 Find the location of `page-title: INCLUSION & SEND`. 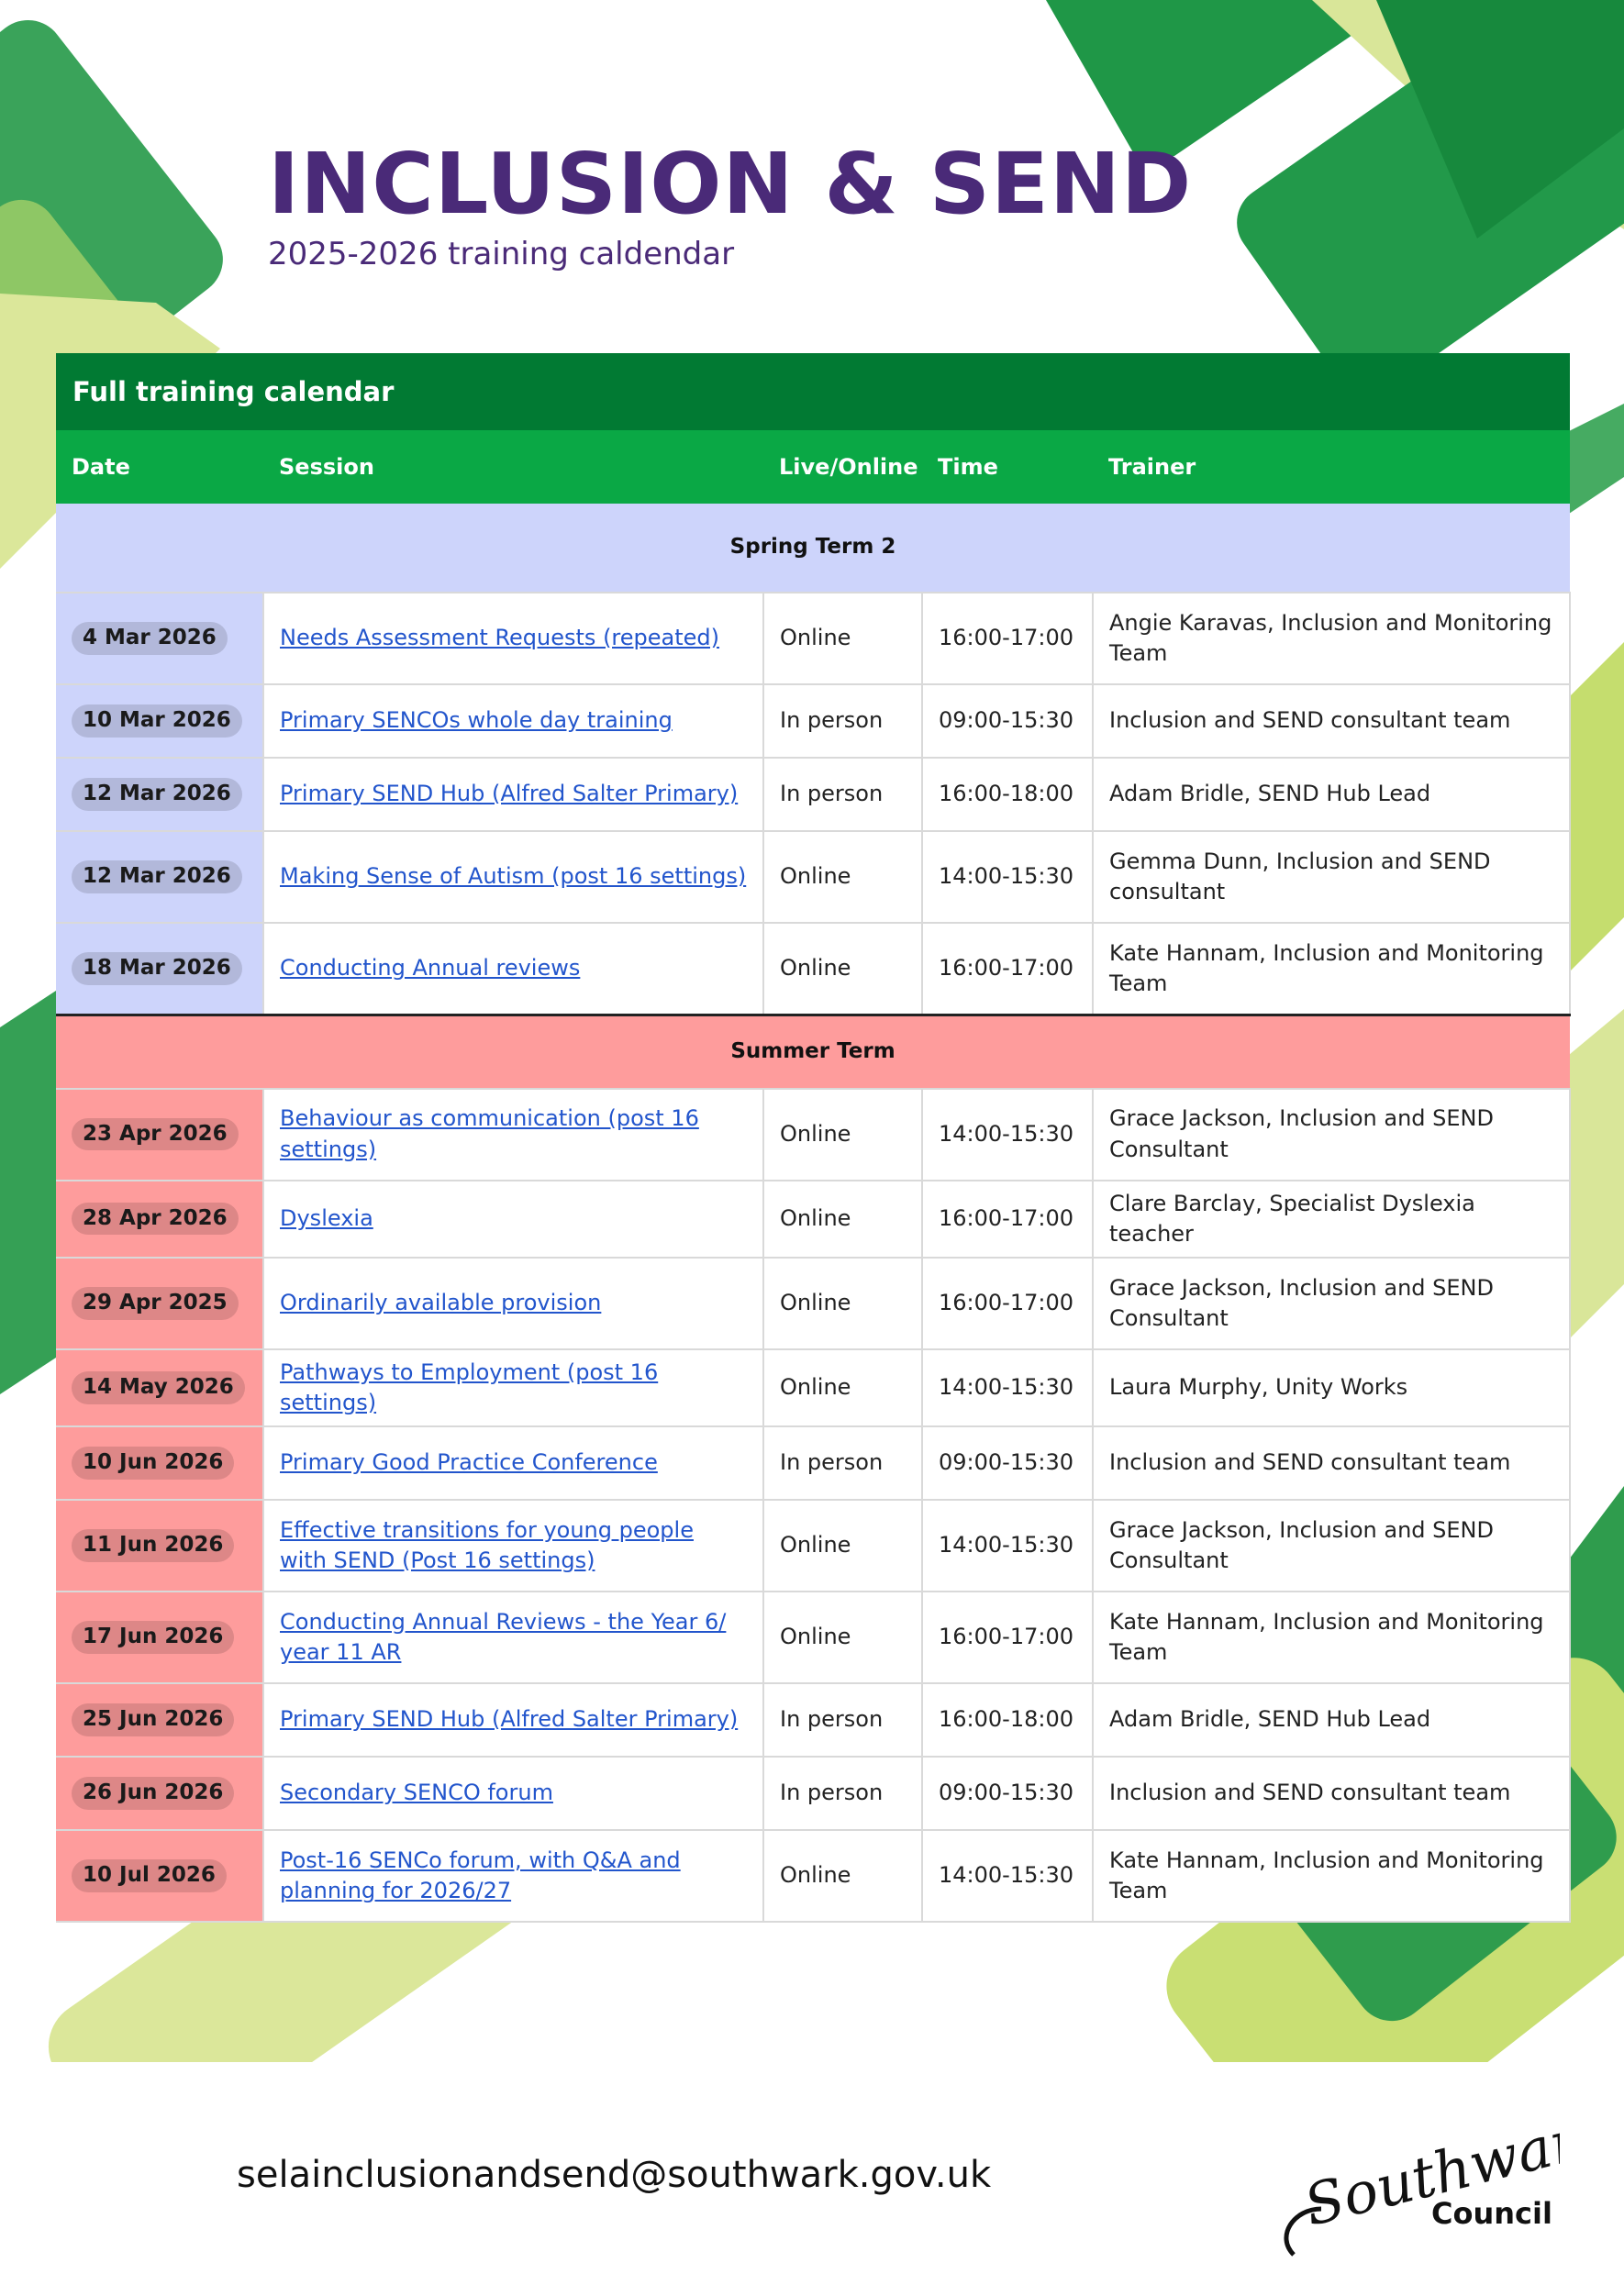

page-title: INCLUSION & SEND is located at coordinates (730, 184).